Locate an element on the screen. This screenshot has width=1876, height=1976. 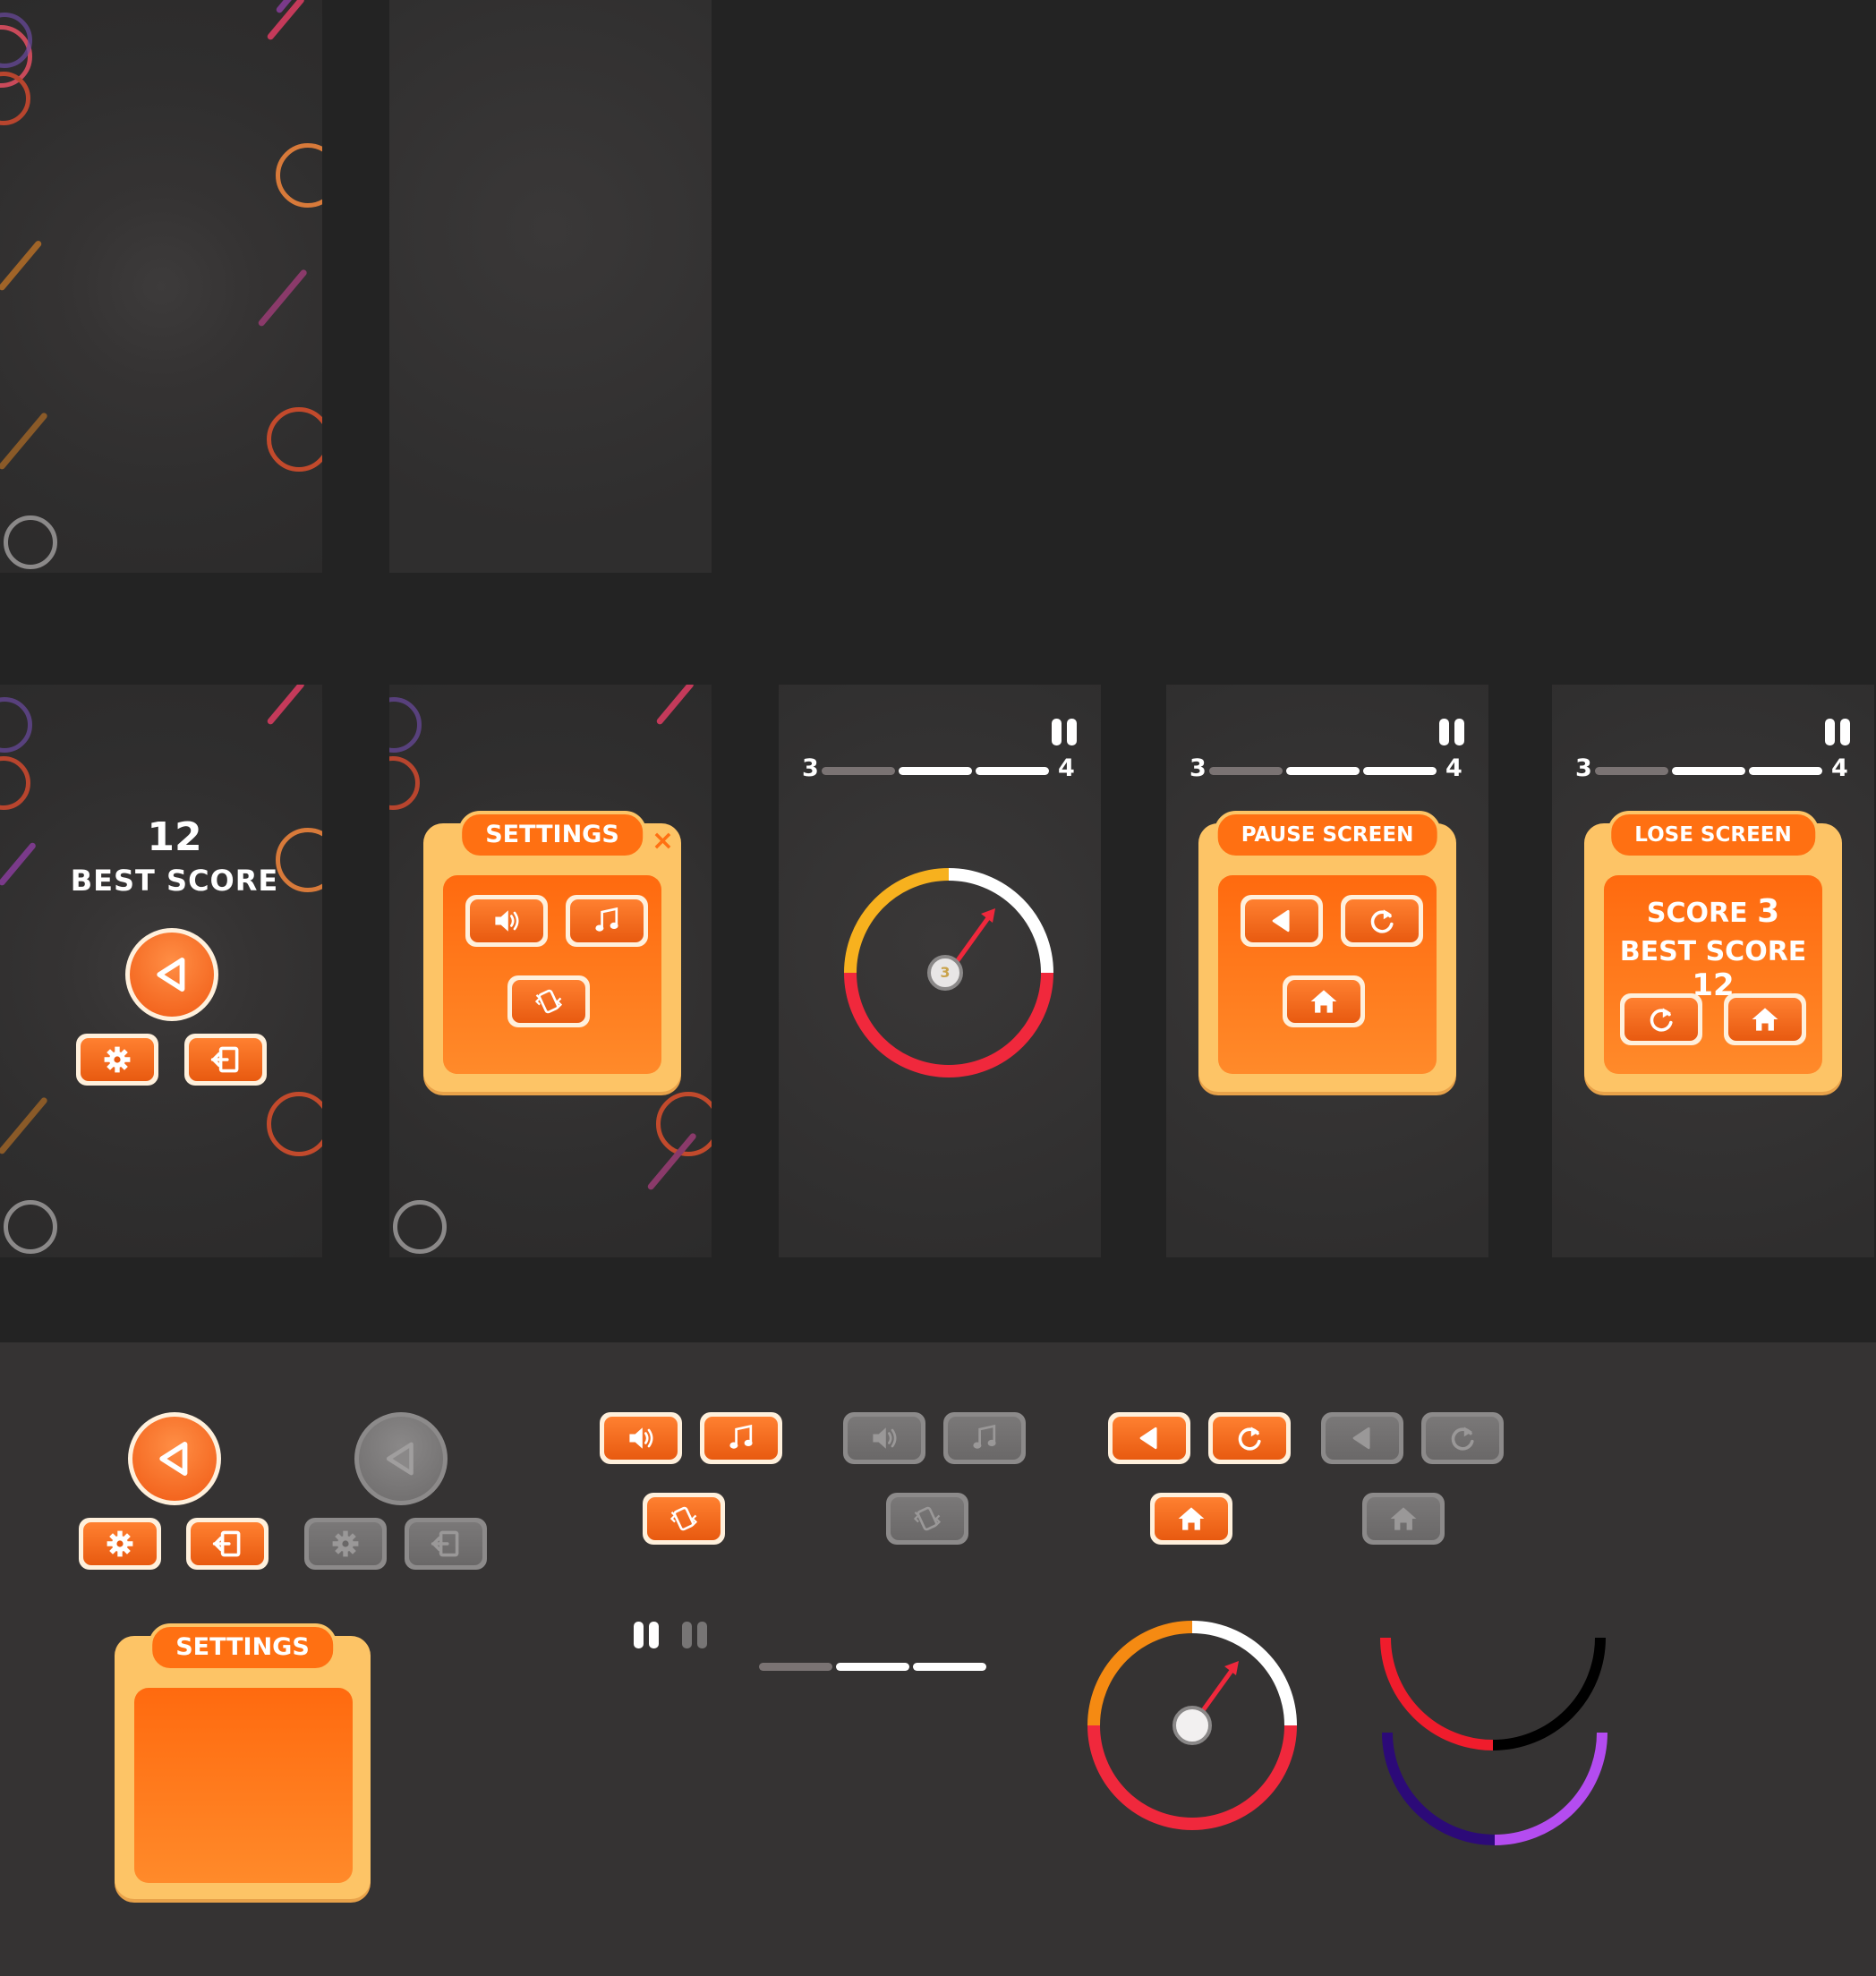
kit-color-dial is located at coordinates (1192, 1726).